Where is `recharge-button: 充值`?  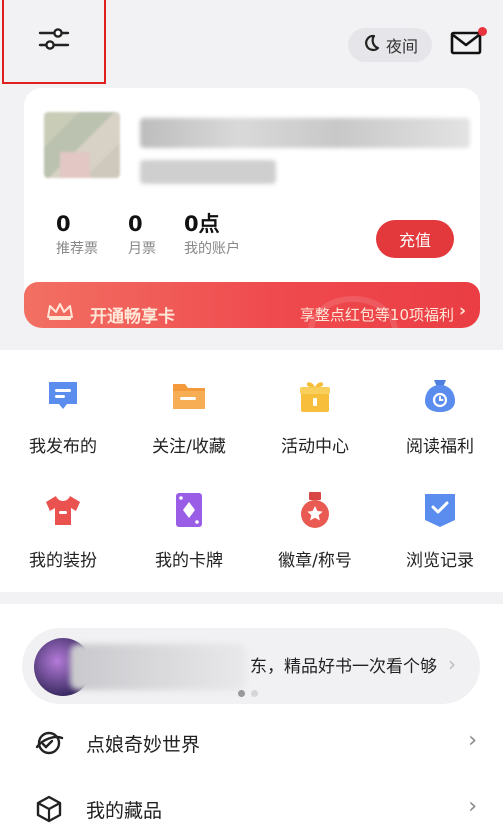 recharge-button: 充值 is located at coordinates (415, 239).